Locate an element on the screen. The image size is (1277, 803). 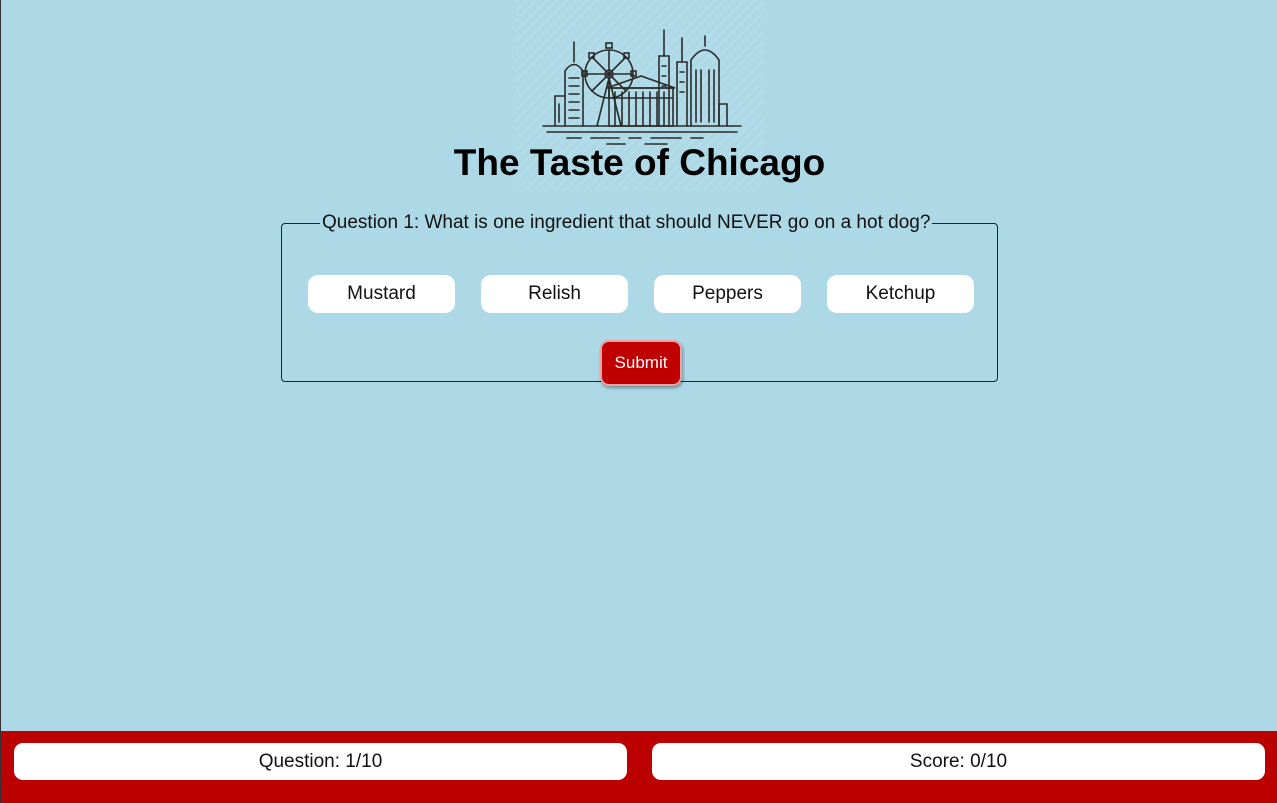
page-title: The Taste of Chicago is located at coordinates (639, 162).